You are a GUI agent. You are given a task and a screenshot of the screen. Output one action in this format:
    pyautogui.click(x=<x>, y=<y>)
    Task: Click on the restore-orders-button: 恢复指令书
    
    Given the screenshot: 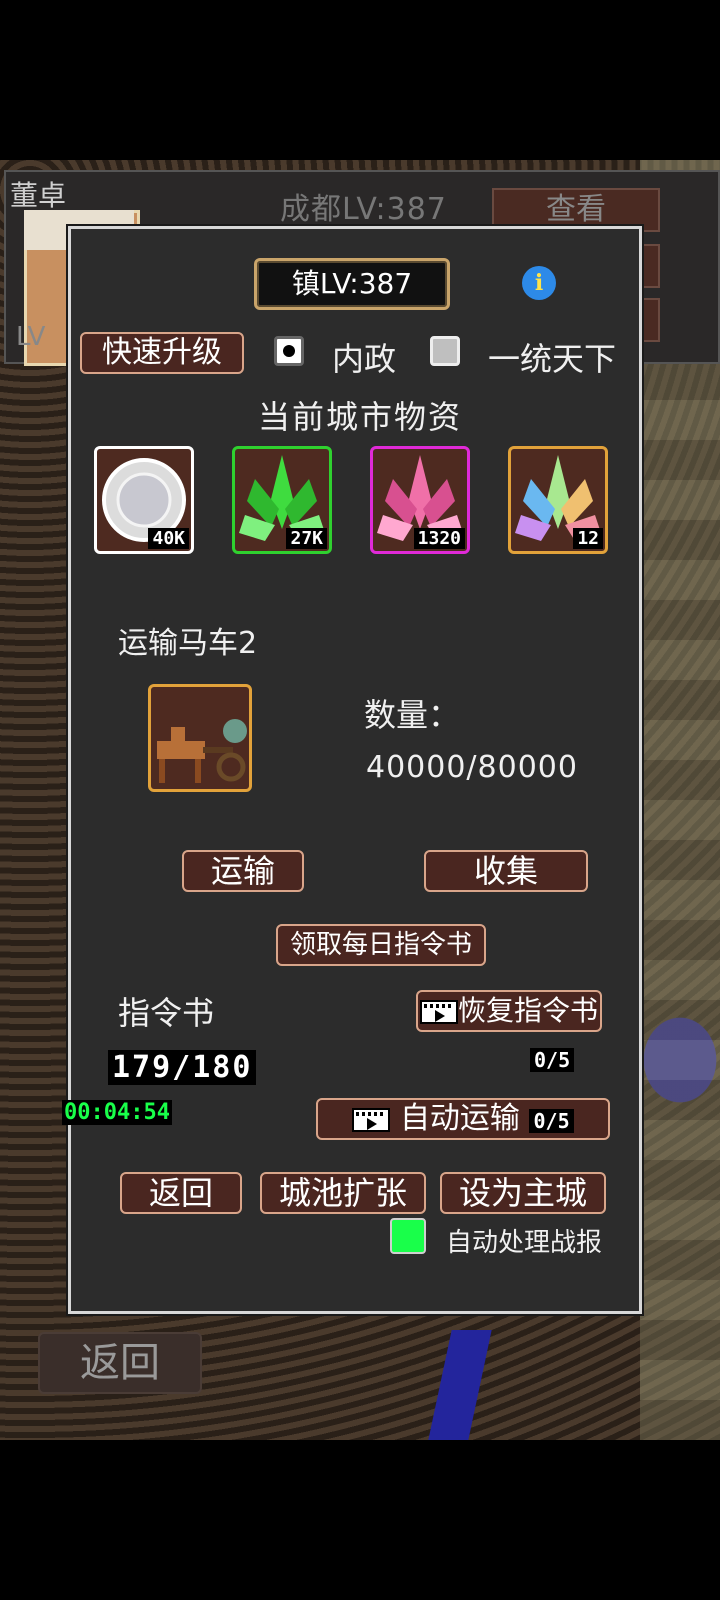 What is the action you would take?
    pyautogui.click(x=509, y=1011)
    